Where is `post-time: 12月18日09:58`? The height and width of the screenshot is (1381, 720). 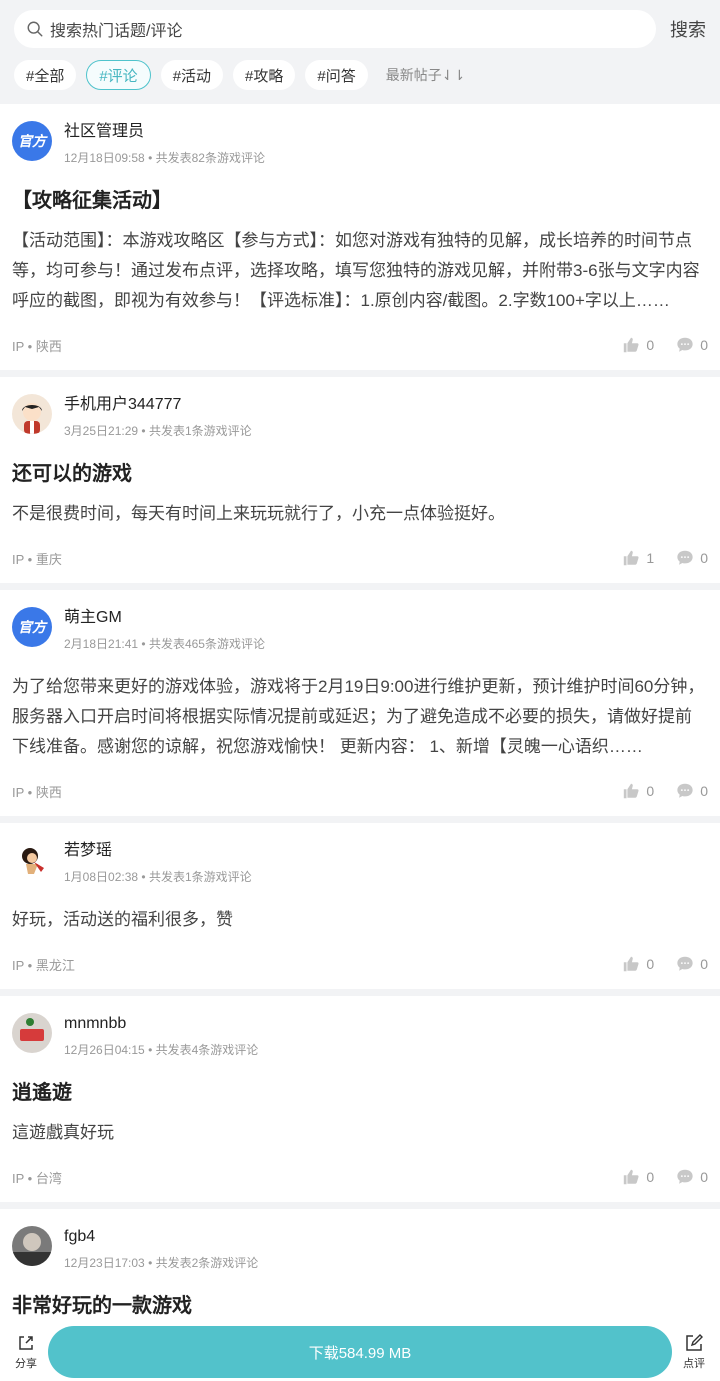
post-time: 12月18日09:58 is located at coordinates (104, 158).